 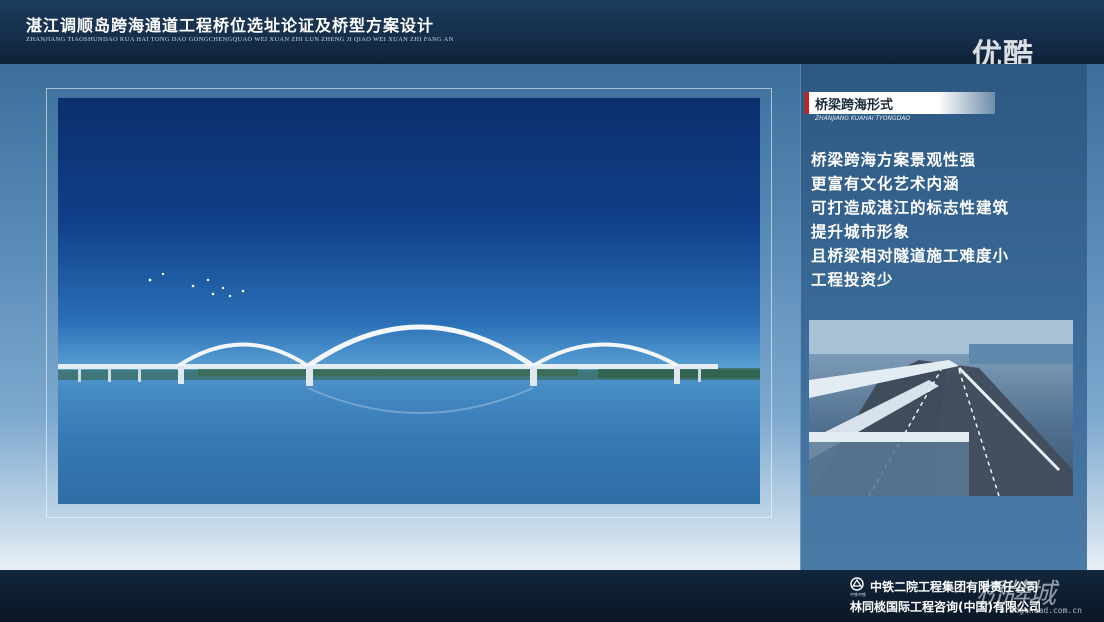 I want to click on highway-rendering-image, so click(x=941, y=408).